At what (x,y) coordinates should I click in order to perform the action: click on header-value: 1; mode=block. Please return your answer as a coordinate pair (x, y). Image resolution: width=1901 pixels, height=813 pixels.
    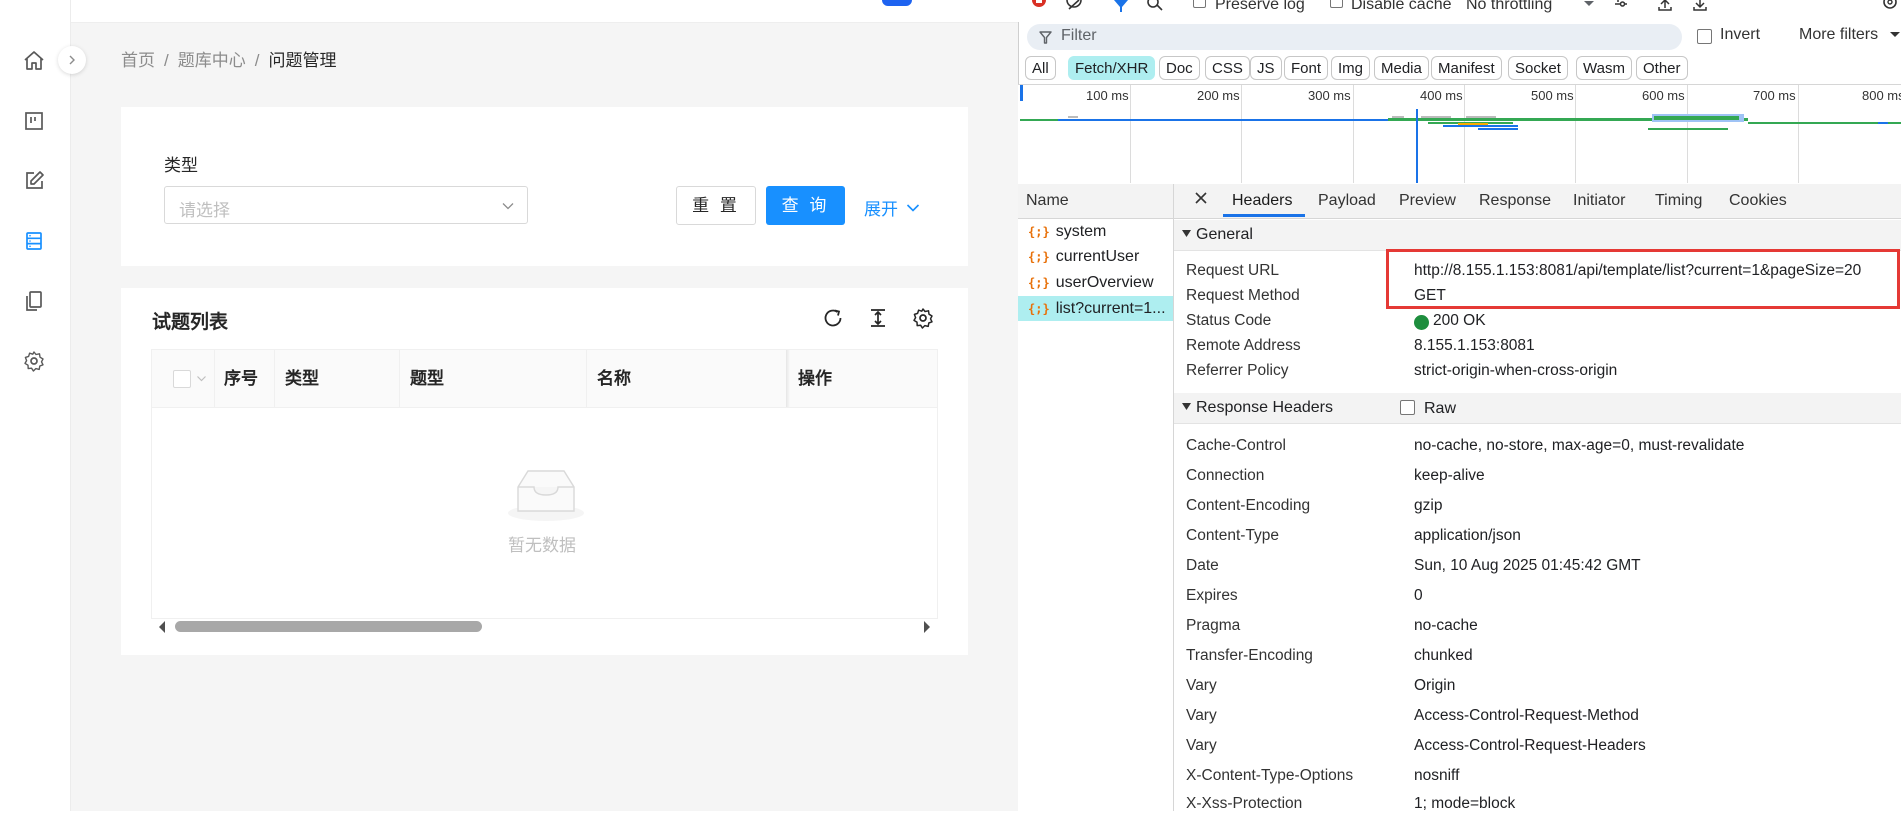
    Looking at the image, I should click on (1465, 803).